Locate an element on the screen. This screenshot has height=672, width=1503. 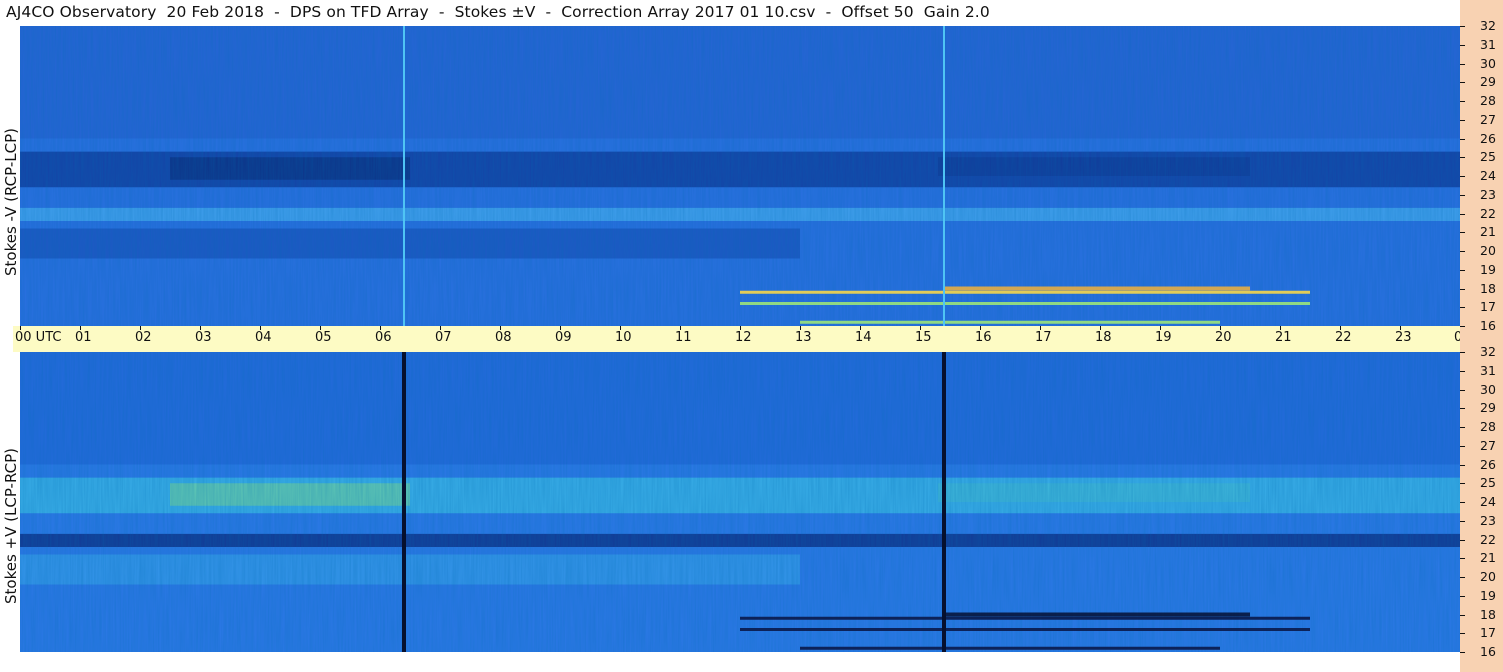
time-tick-label: 04 is located at coordinates (263, 337).